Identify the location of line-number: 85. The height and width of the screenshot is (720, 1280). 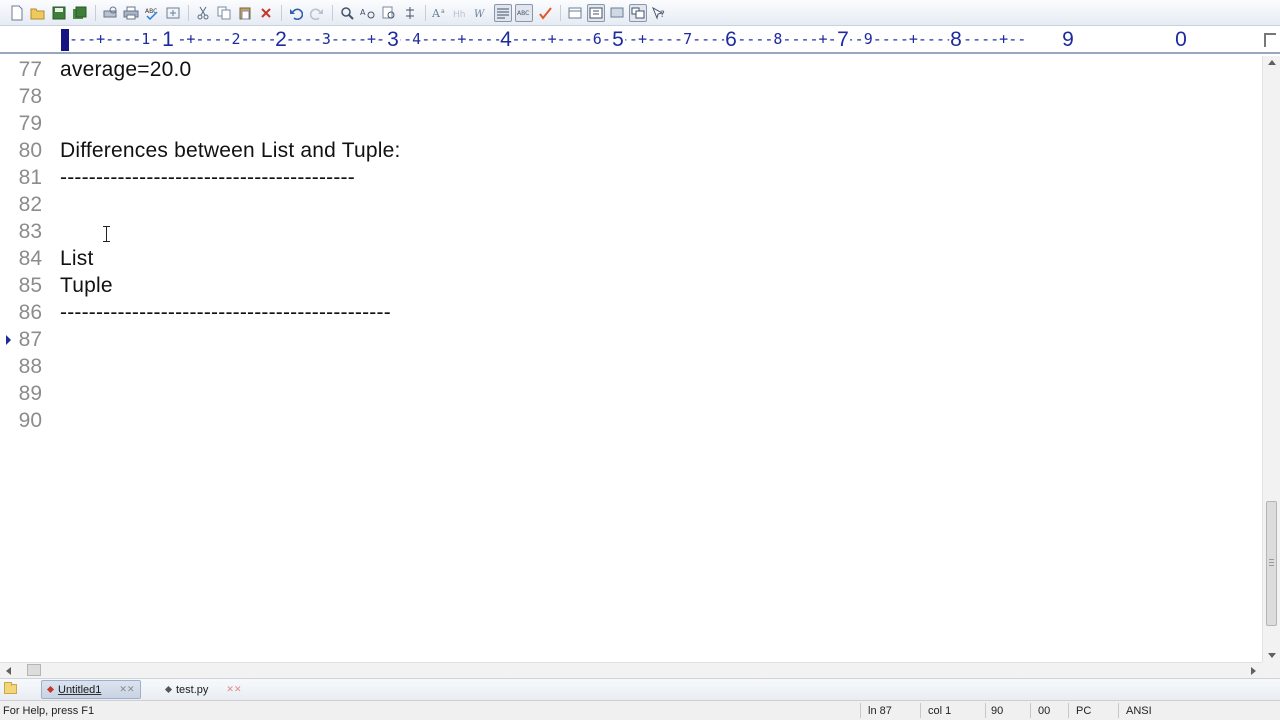
(30, 285).